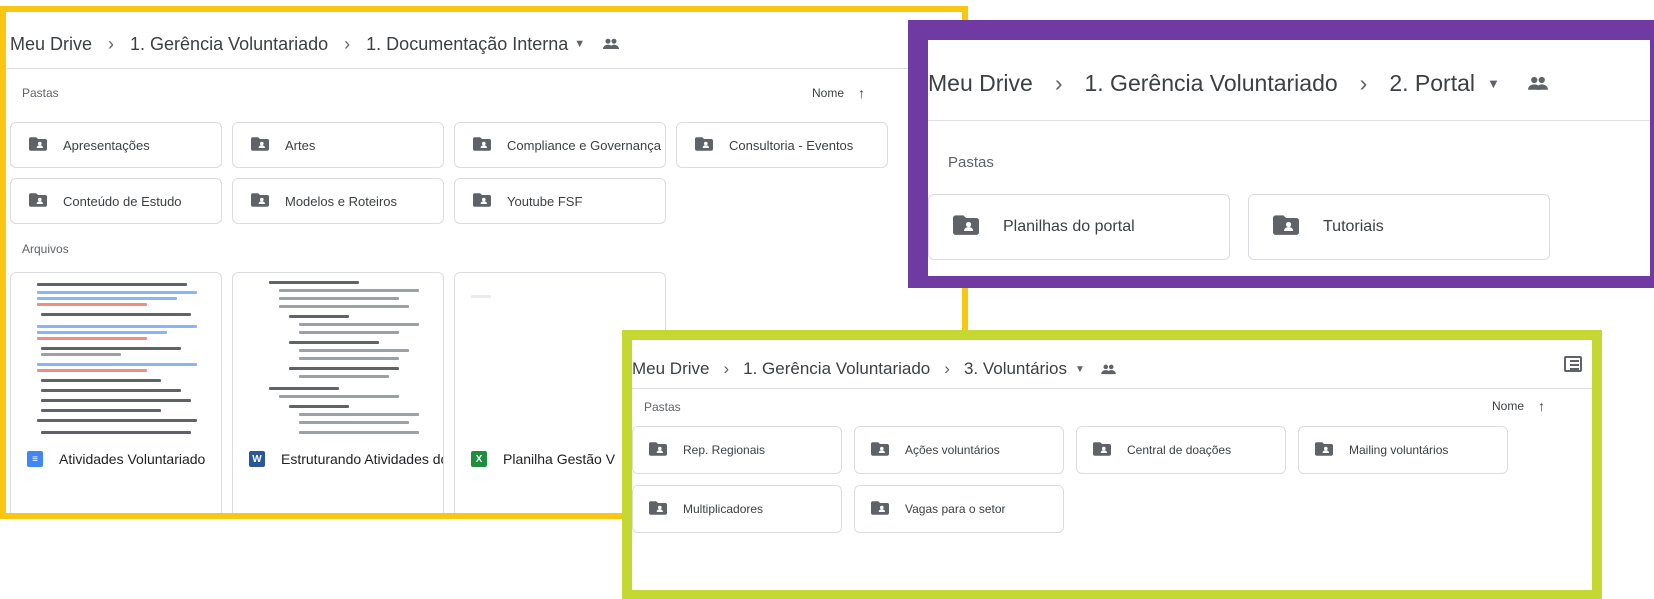 Image resolution: width=1654 pixels, height=599 pixels. I want to click on folder-item: Artes, so click(338, 145).